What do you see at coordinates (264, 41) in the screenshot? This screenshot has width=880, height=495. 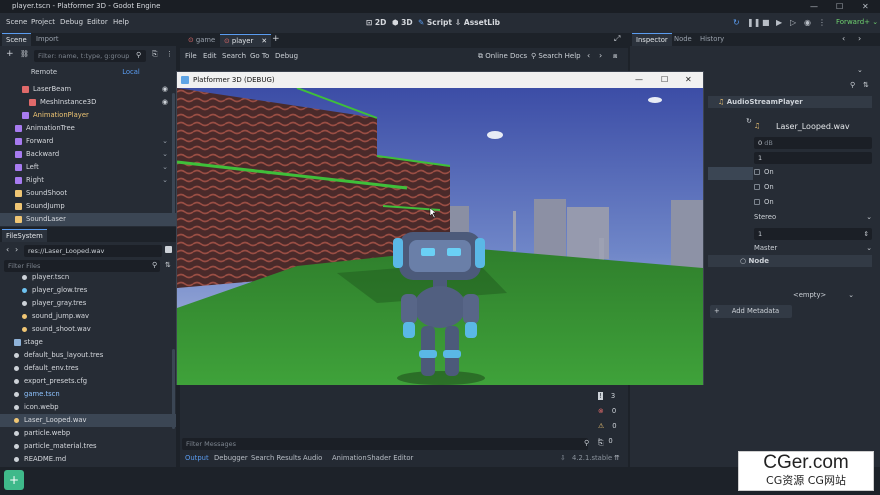 I see `close-tab-icon: ✕` at bounding box center [264, 41].